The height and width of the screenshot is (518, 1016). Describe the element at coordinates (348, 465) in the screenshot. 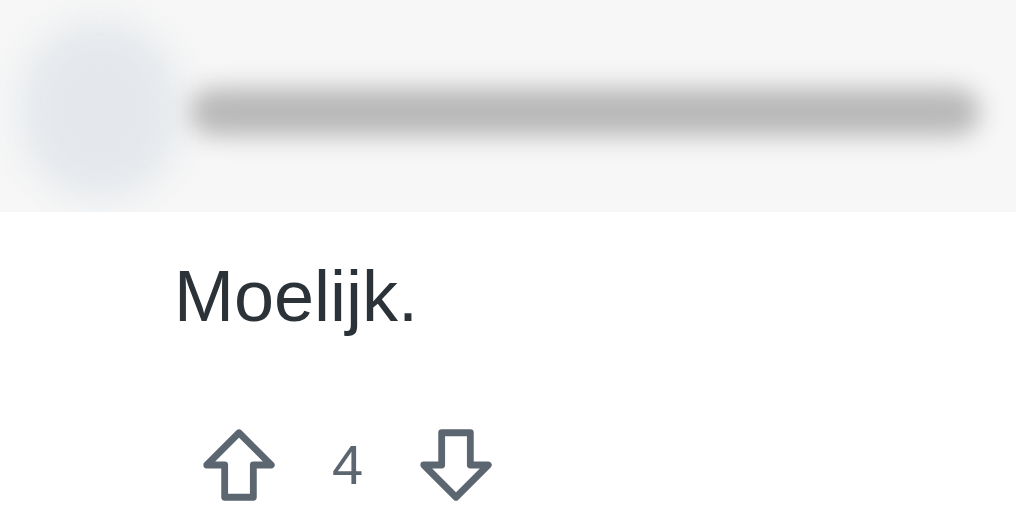

I see `vote-count: 4` at that location.